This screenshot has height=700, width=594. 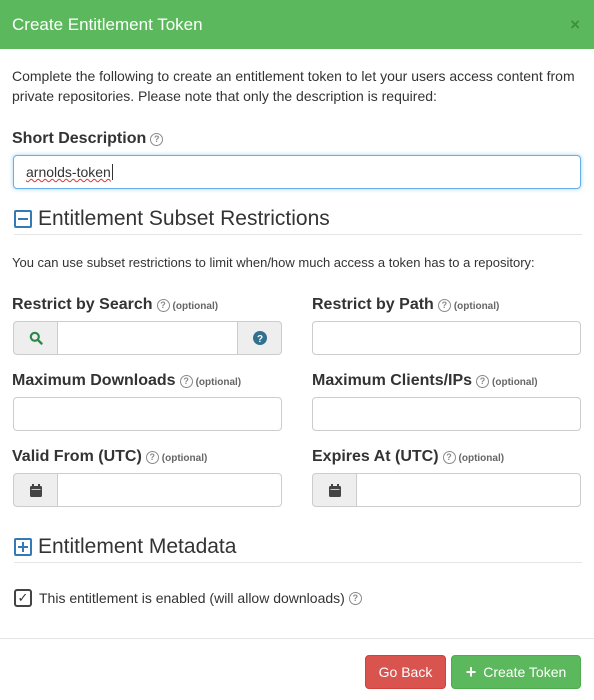 What do you see at coordinates (23, 598) in the screenshot?
I see `enabled-checkbox: ✓` at bounding box center [23, 598].